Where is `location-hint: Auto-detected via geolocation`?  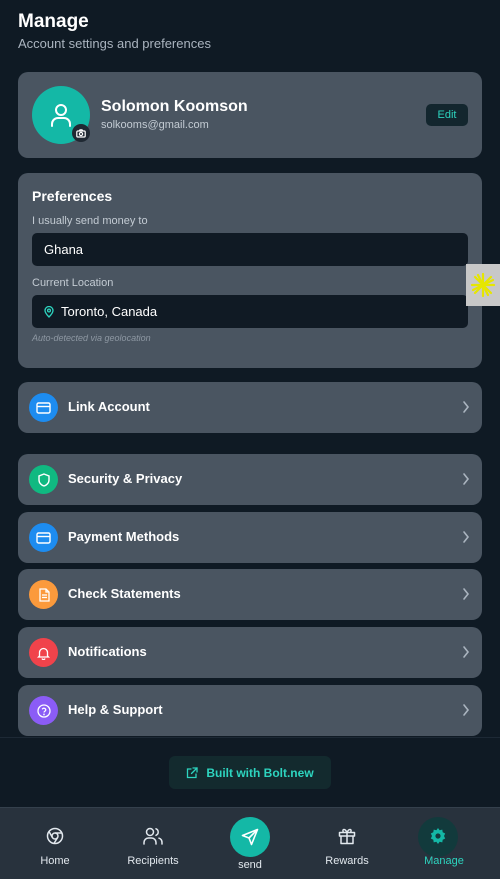 location-hint: Auto-detected via geolocation is located at coordinates (91, 338).